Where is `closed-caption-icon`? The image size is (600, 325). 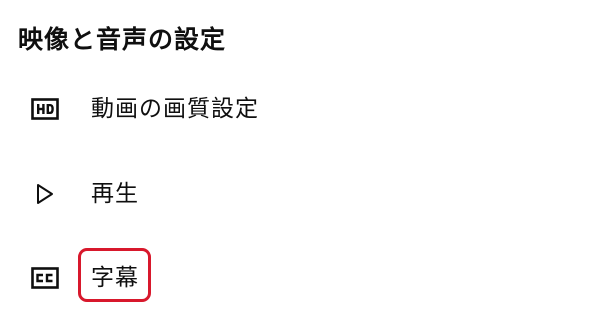
closed-caption-icon is located at coordinates (45, 278).